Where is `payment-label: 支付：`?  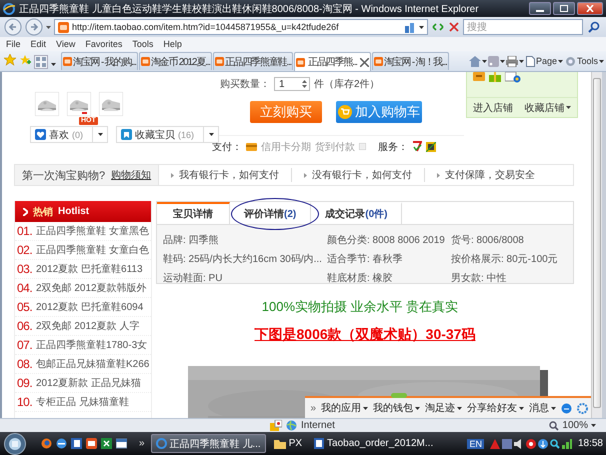 payment-label: 支付： is located at coordinates (227, 147).